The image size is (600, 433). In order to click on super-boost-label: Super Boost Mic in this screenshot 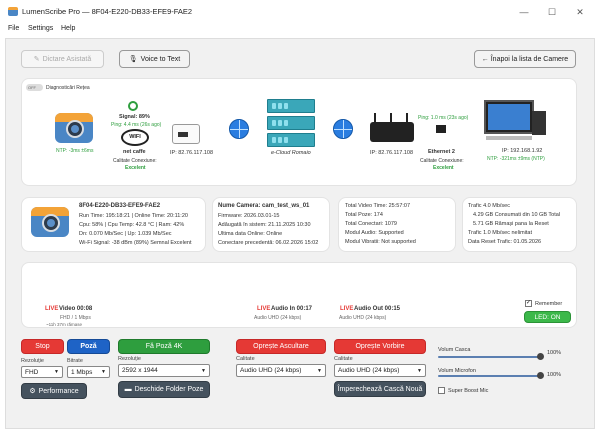, I will do `click(468, 391)`.